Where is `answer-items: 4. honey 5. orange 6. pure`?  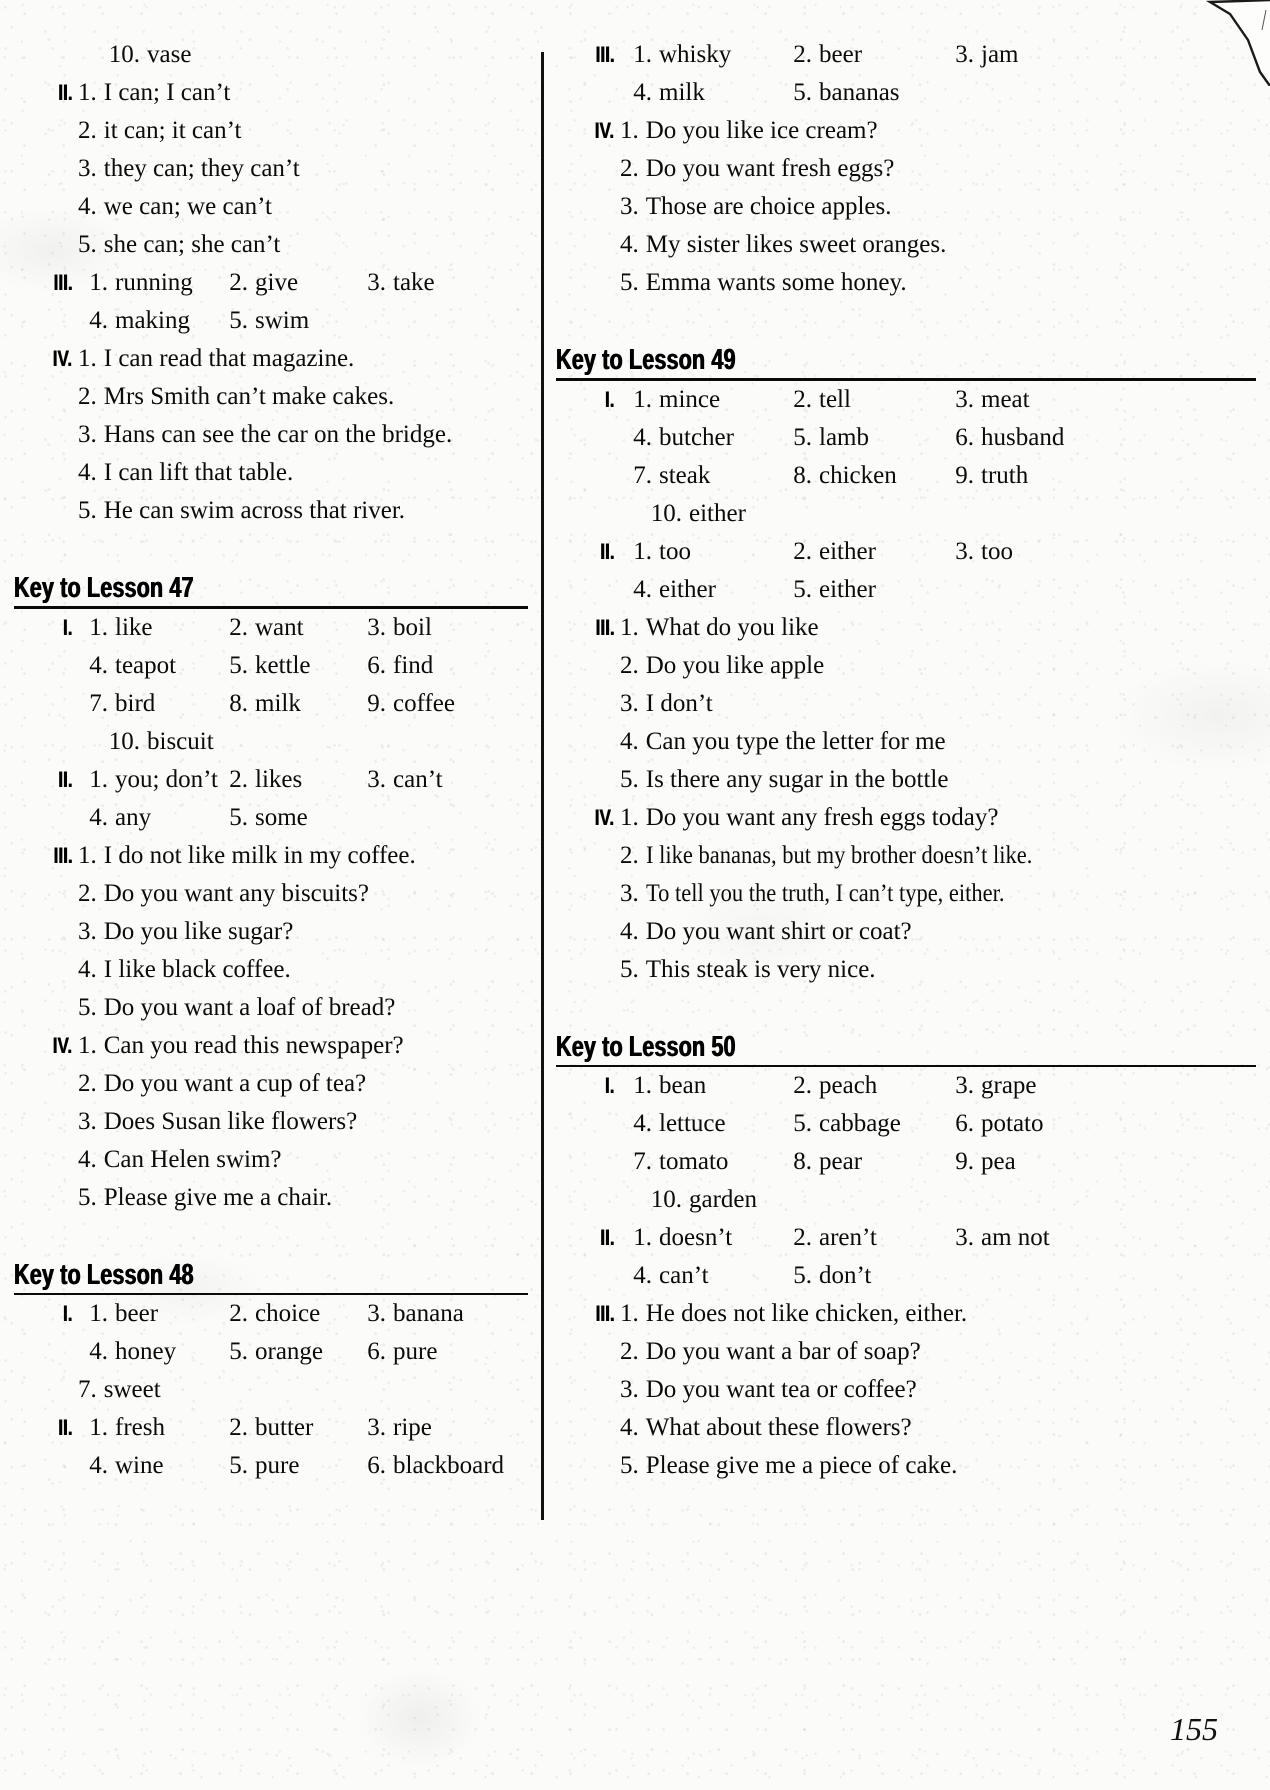
answer-items: 4. honey 5. orange 6. pure is located at coordinates (303, 1352).